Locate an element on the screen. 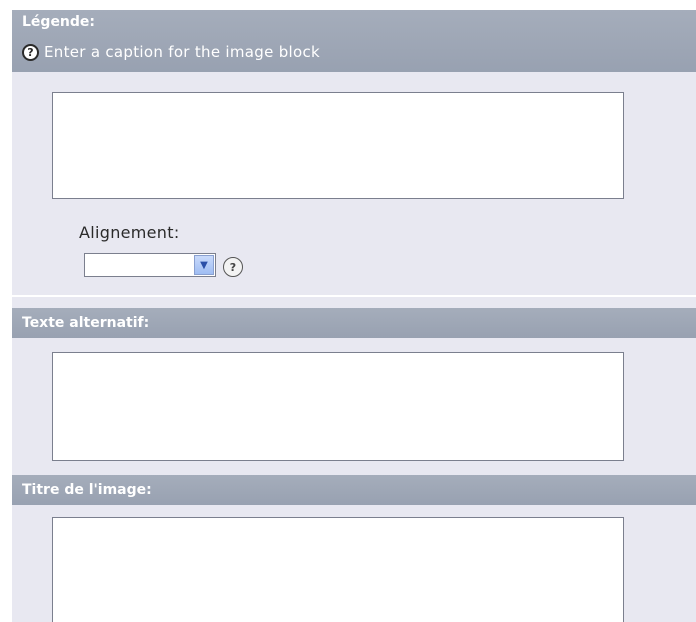 The height and width of the screenshot is (622, 696). chevron-down-icon: ▼ is located at coordinates (204, 265).